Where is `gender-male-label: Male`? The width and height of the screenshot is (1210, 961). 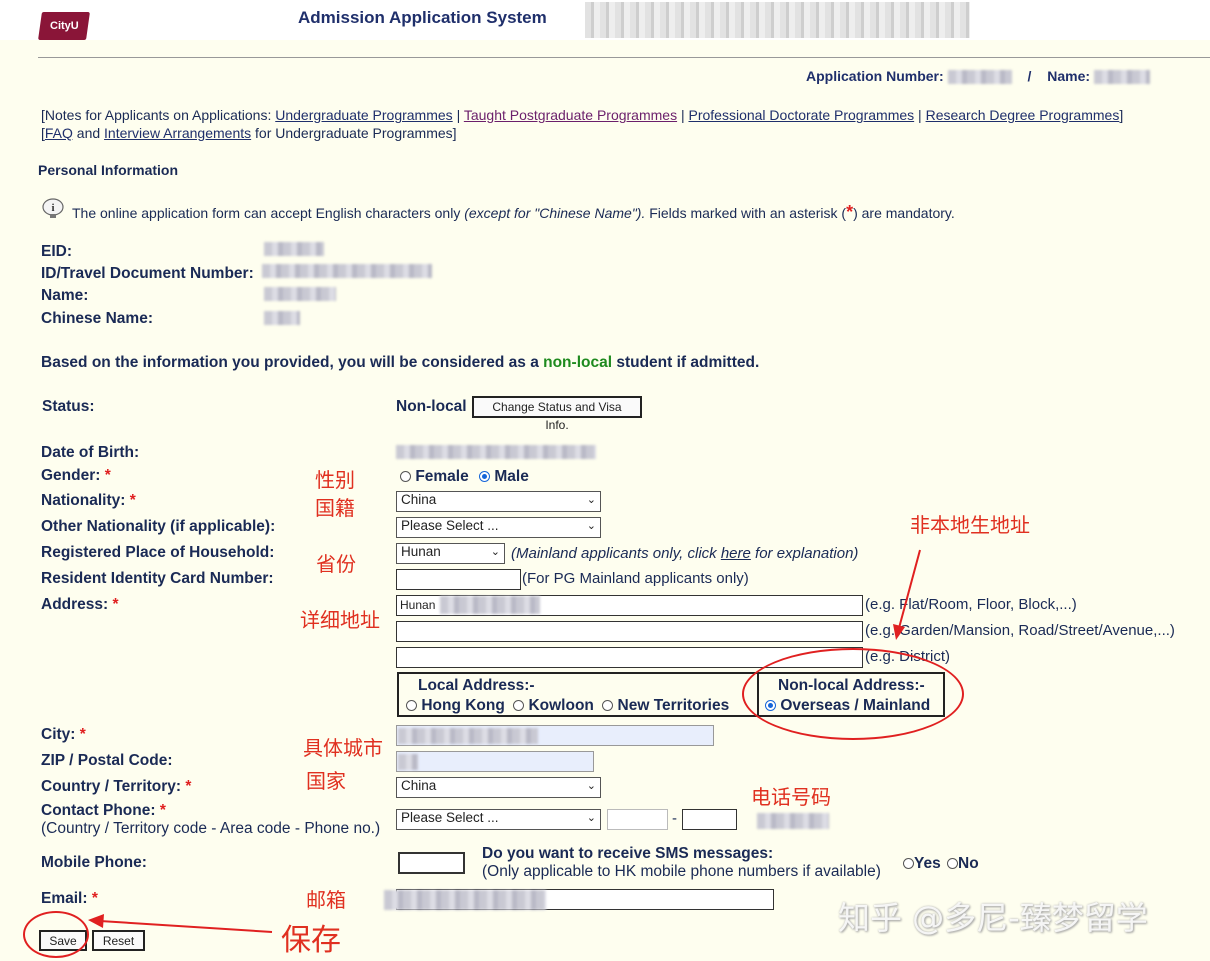
gender-male-label: Male is located at coordinates (511, 476).